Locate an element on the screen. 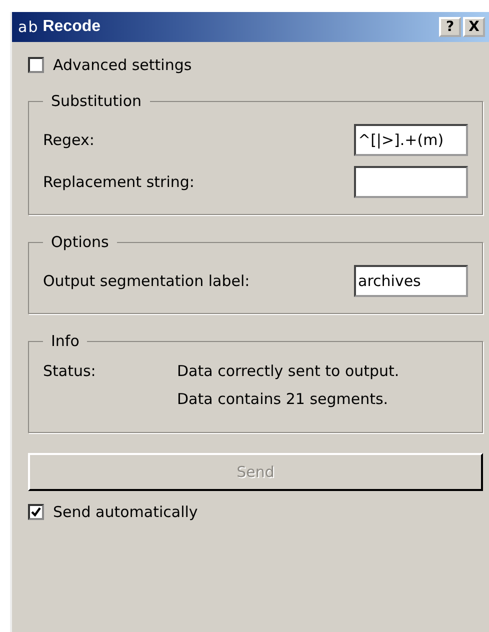 This screenshot has width=489, height=632. field-label: Output segmentation label: is located at coordinates (146, 281).